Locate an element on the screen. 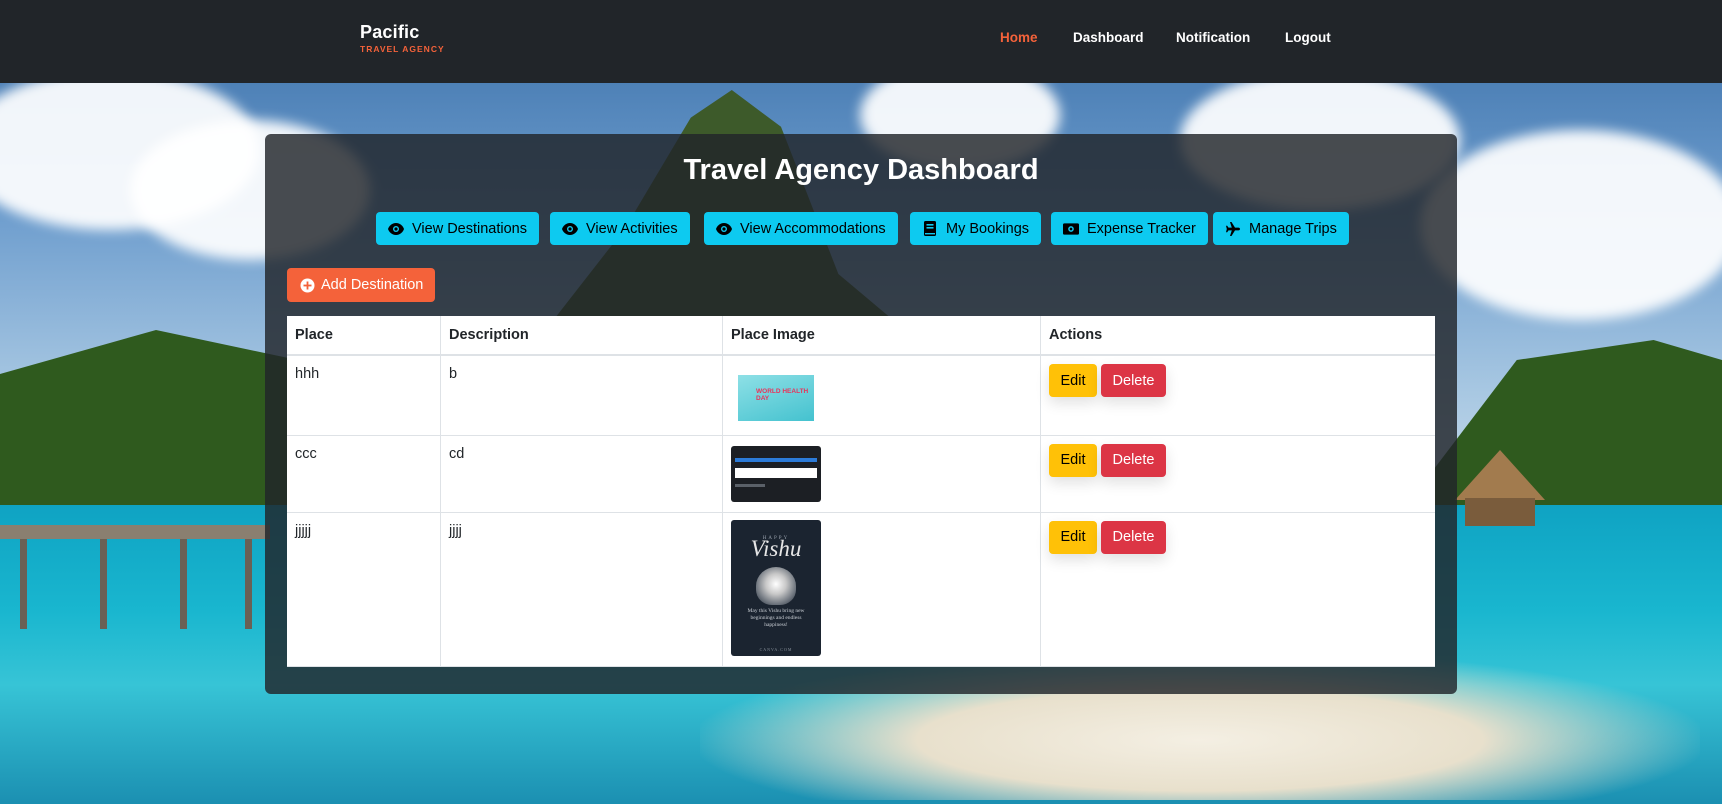 The height and width of the screenshot is (804, 1722). expense-tracker-button: Expense Tracker is located at coordinates (1129, 228).